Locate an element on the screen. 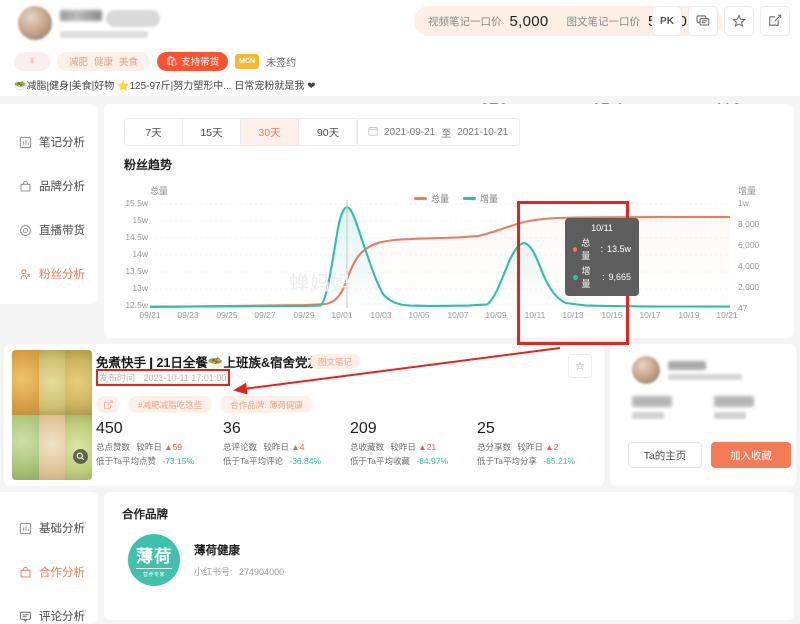 This screenshot has height=624, width=800. zoom-icon is located at coordinates (80, 456).